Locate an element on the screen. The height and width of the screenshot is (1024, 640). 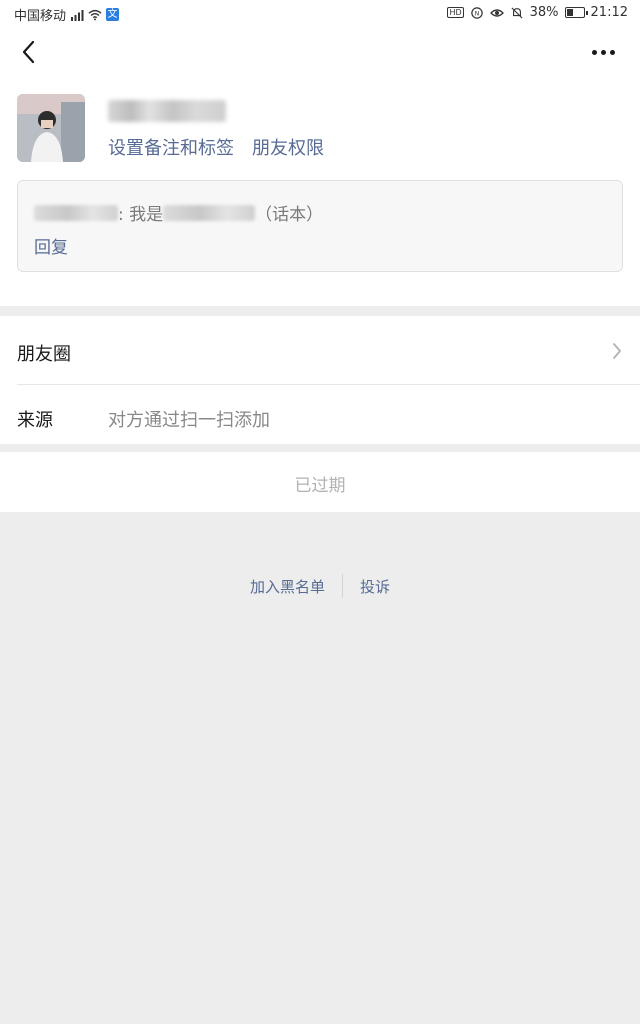
wifi-icon is located at coordinates (95, 14).